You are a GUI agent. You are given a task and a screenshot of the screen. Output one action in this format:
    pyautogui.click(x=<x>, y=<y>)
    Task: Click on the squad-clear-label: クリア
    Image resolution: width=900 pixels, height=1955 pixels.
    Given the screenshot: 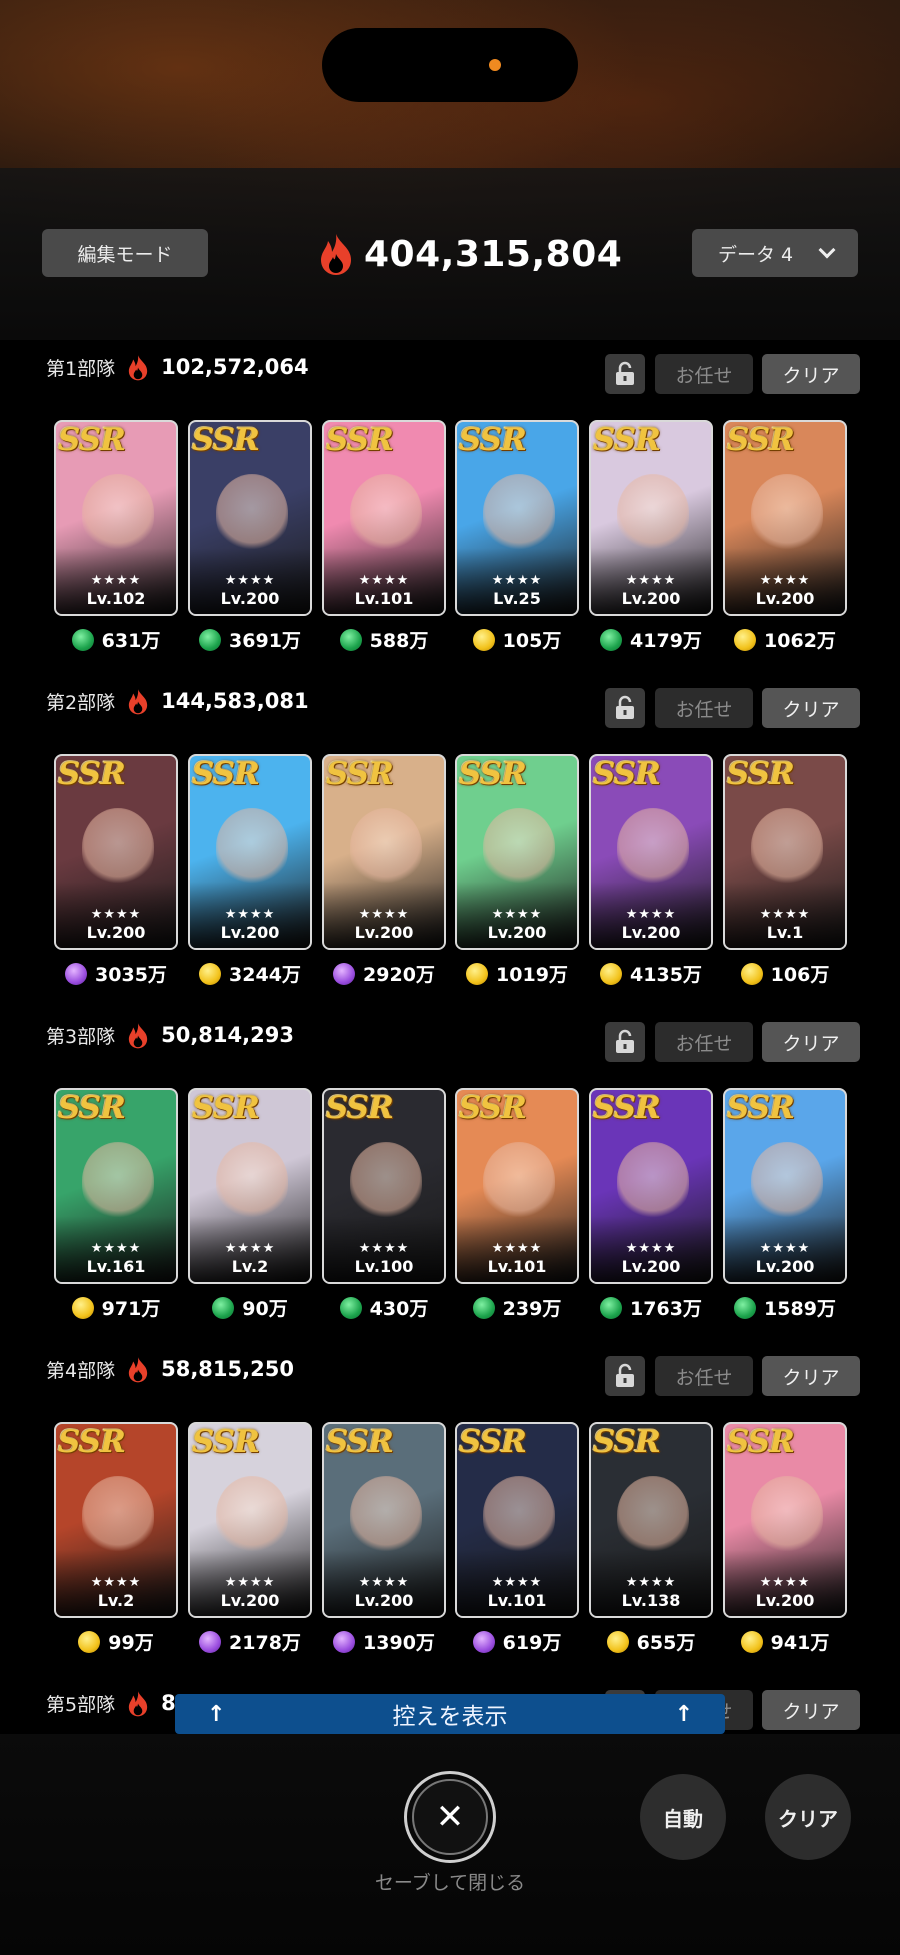 What is the action you would take?
    pyautogui.click(x=811, y=1377)
    